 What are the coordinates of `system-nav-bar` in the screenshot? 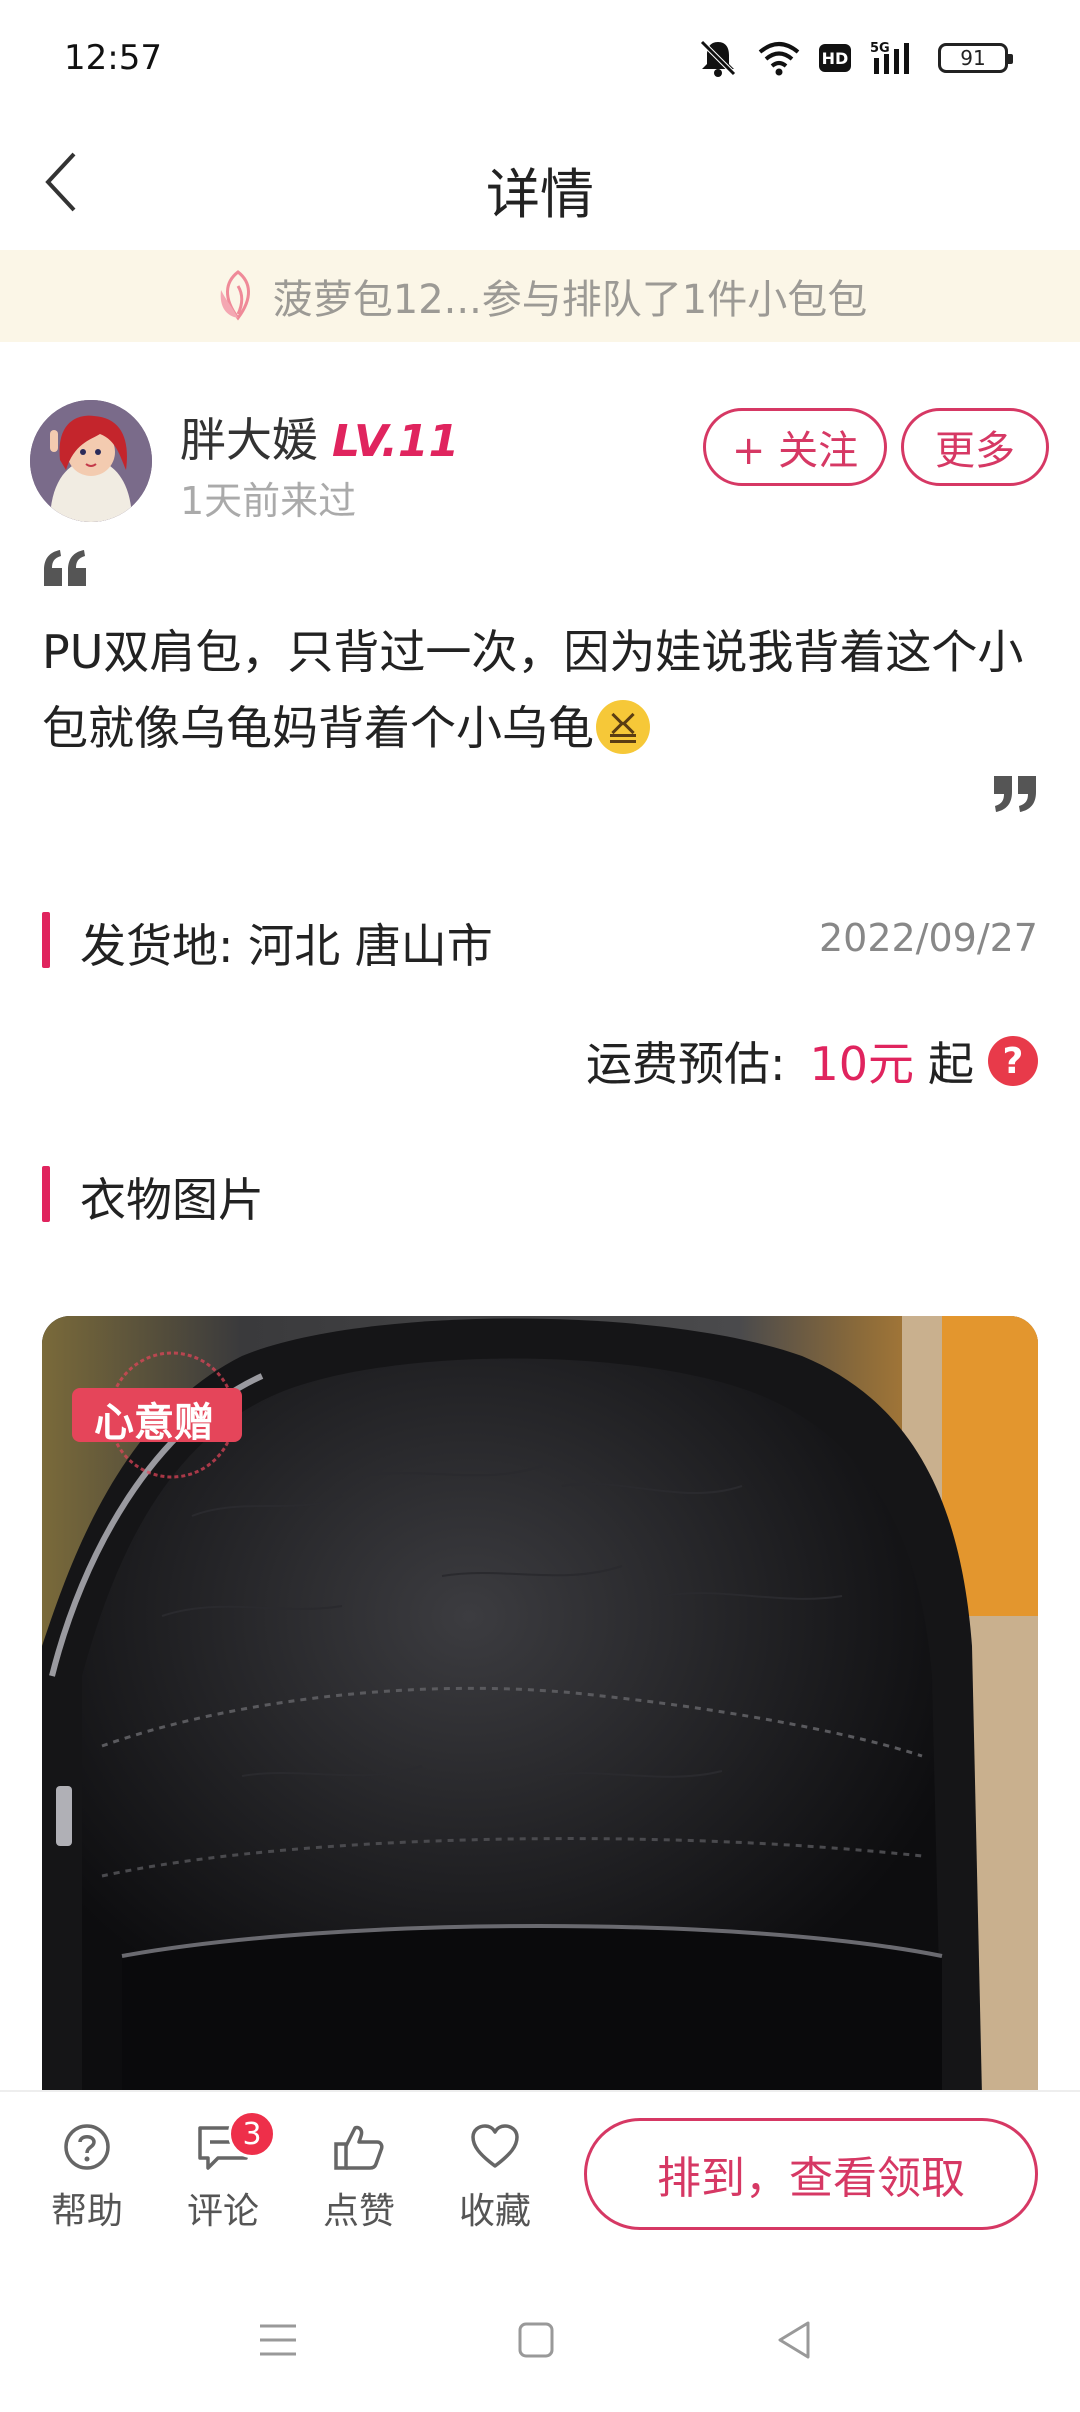 It's located at (540, 2336).